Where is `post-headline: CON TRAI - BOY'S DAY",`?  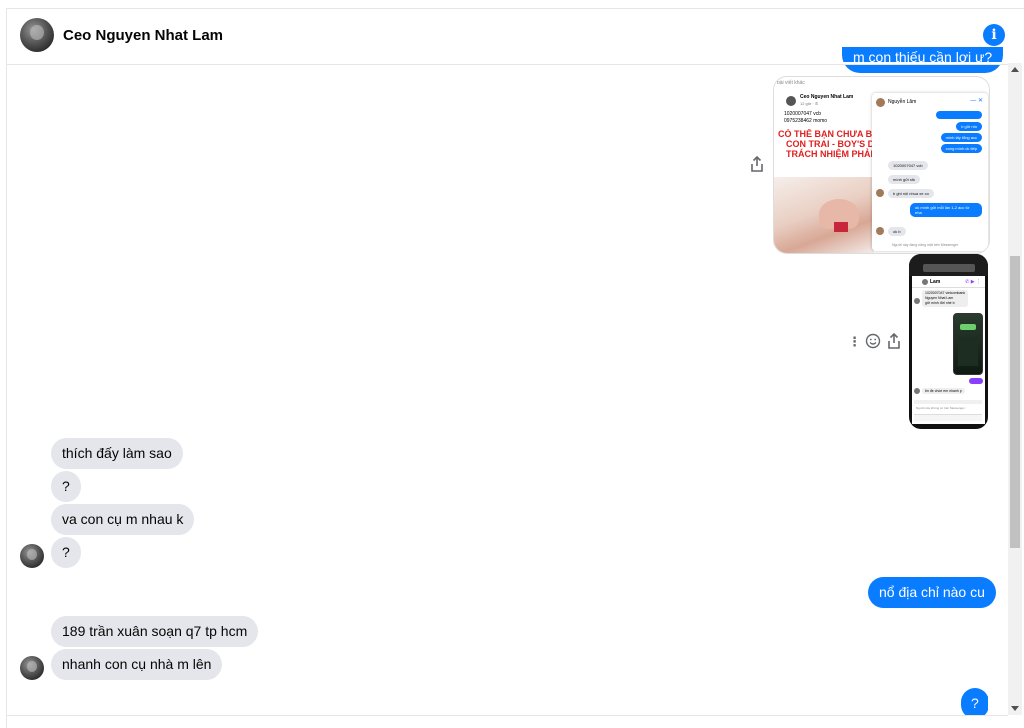 post-headline: CON TRAI - BOY'S DAY", is located at coordinates (830, 144).